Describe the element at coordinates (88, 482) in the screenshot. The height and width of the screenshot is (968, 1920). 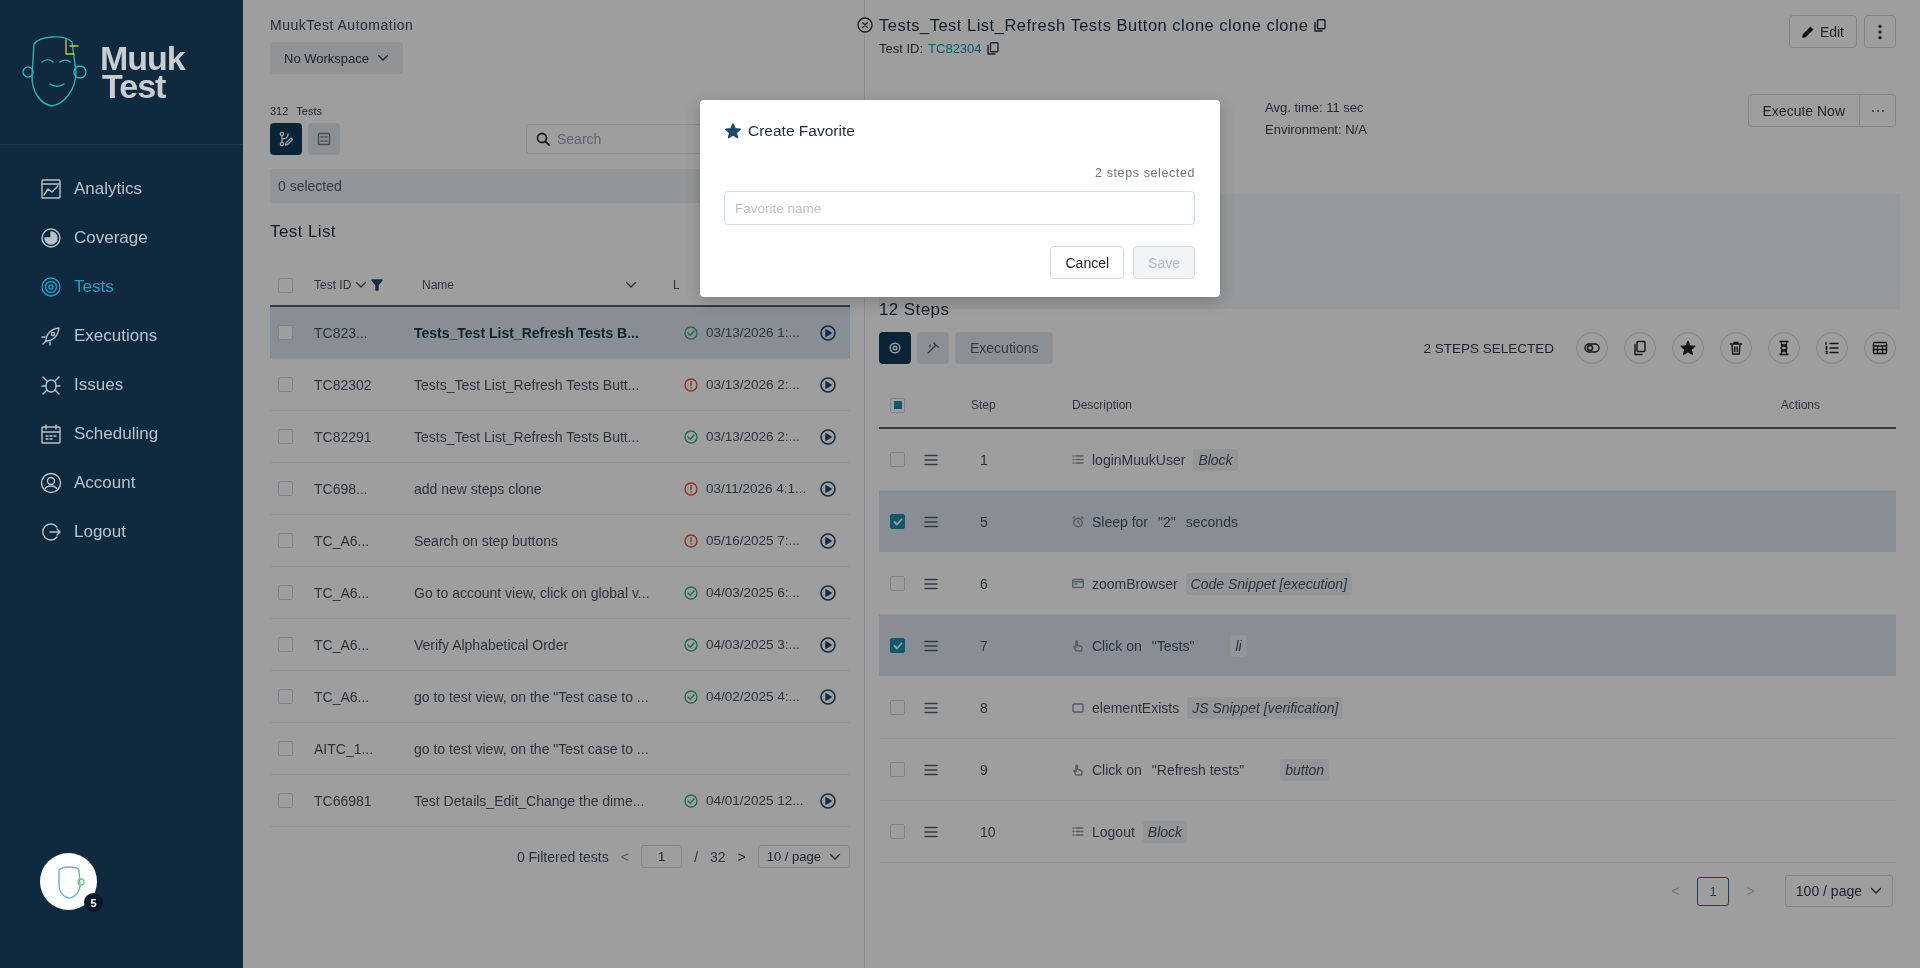
I see `nav-item: Account` at that location.